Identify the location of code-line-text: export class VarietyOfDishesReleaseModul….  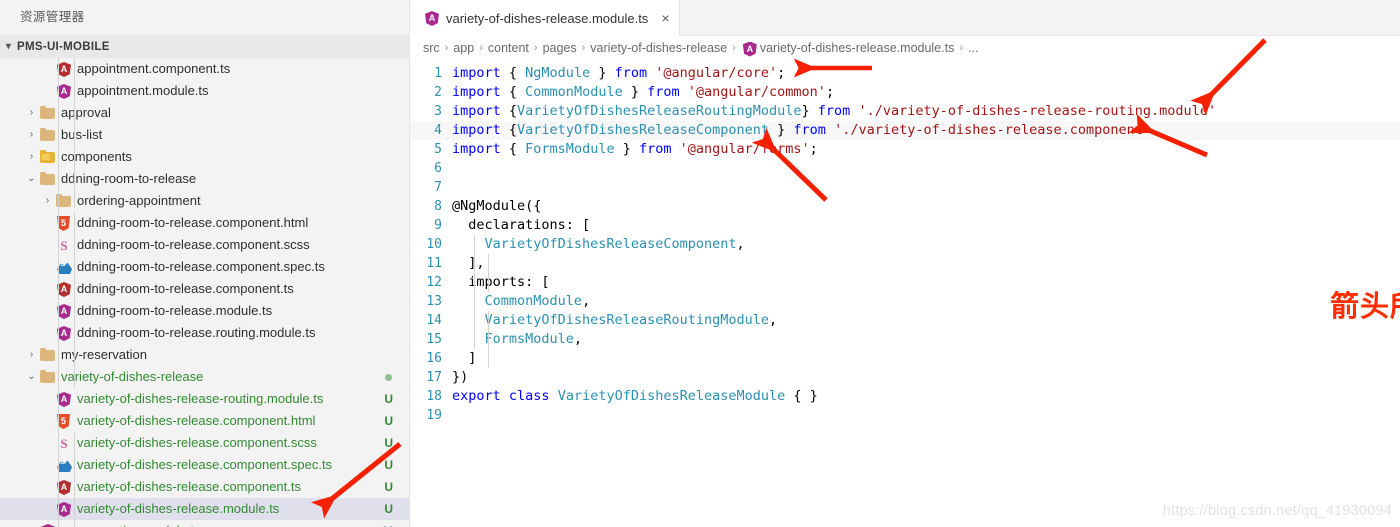
(635, 396).